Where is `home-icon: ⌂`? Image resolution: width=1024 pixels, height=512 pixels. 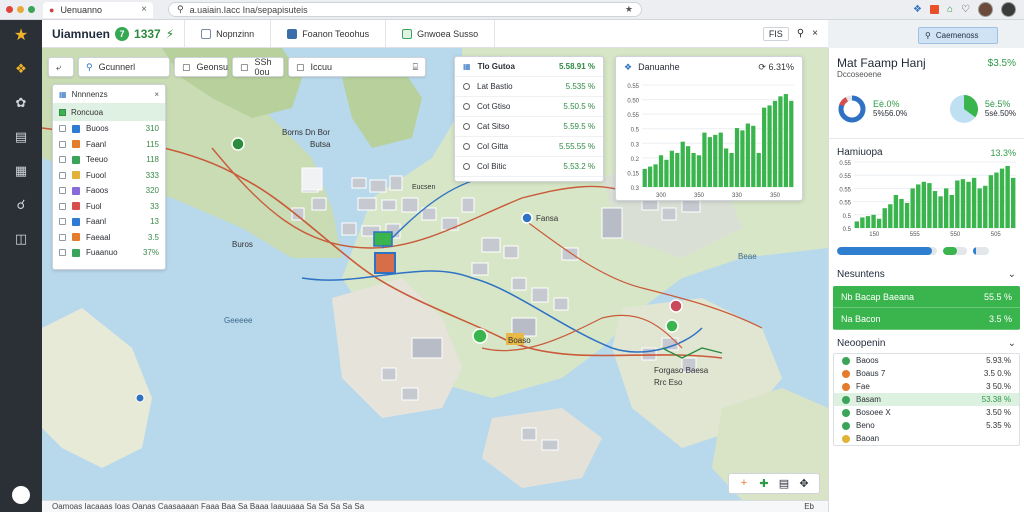 home-icon: ⌂ is located at coordinates (950, 9).